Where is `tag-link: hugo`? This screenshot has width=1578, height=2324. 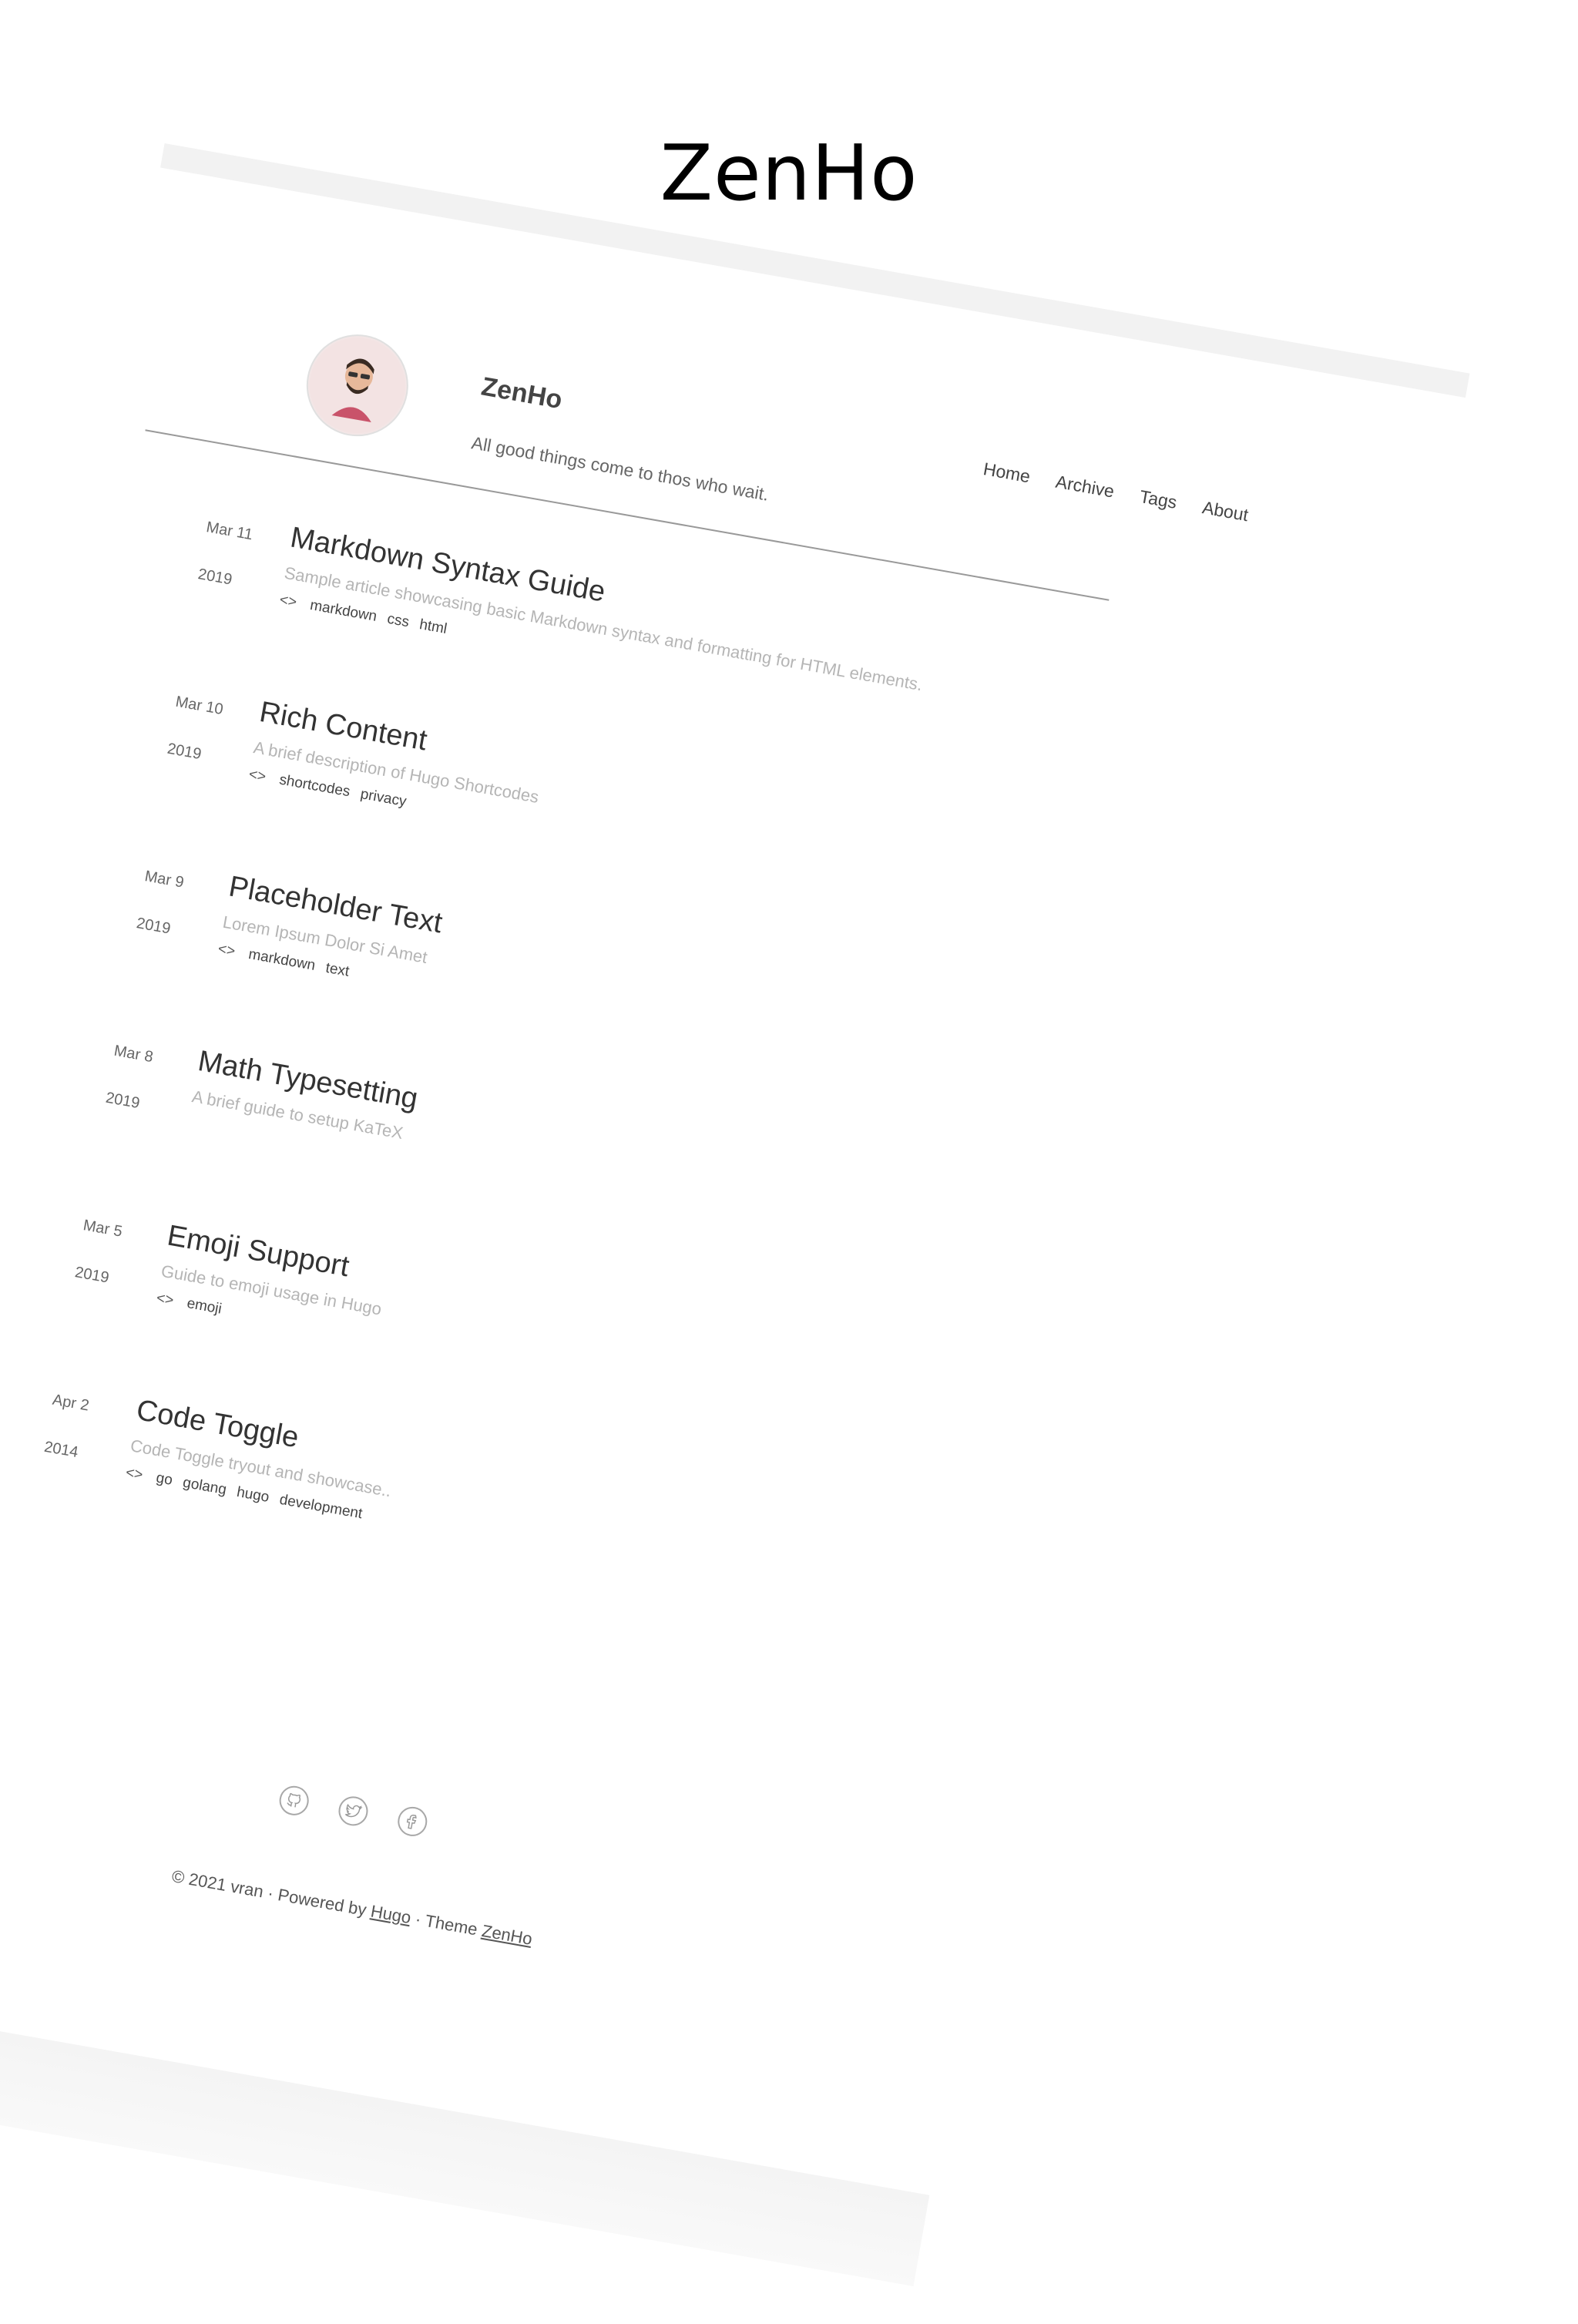
tag-link: hugo is located at coordinates (252, 1495).